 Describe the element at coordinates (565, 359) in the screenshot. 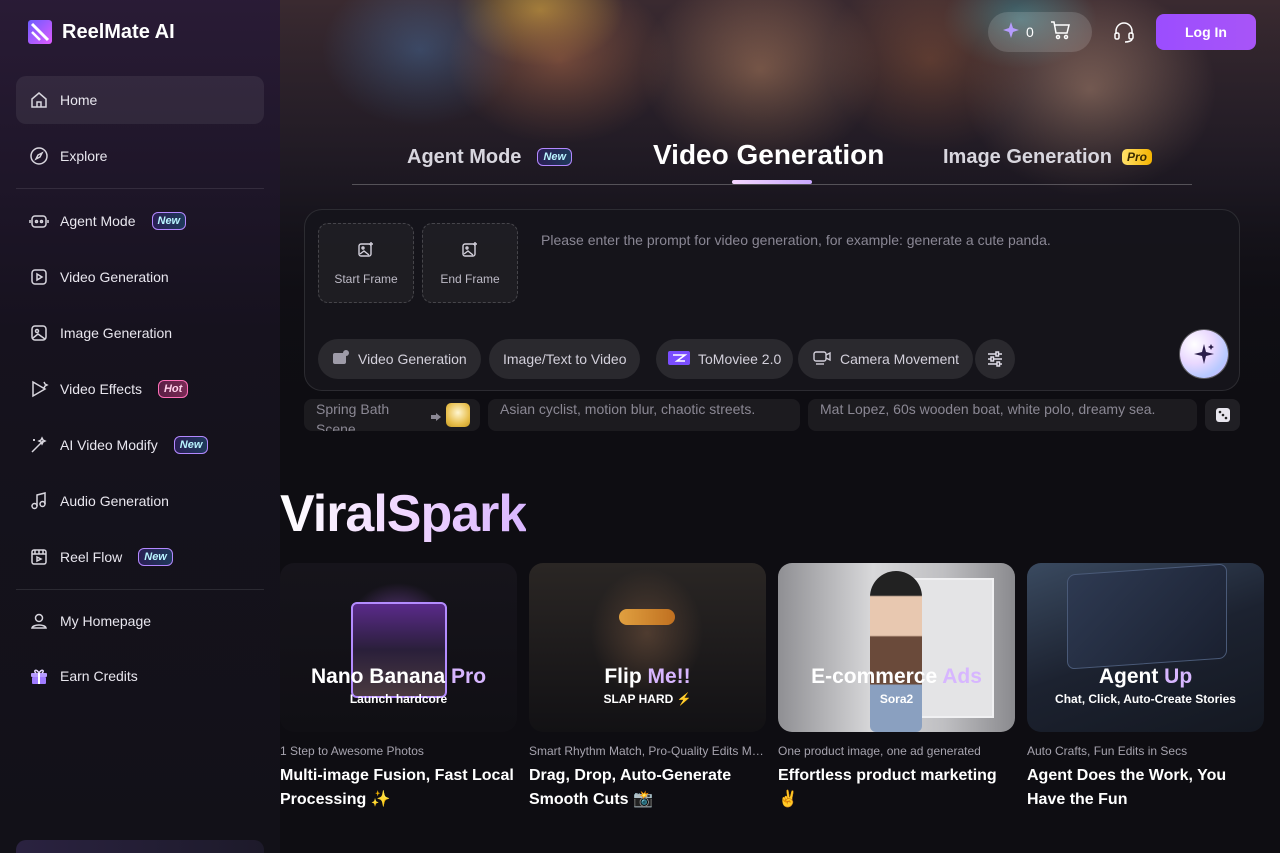

I see `image-text-to-video-chip: Image/Text to Video` at that location.